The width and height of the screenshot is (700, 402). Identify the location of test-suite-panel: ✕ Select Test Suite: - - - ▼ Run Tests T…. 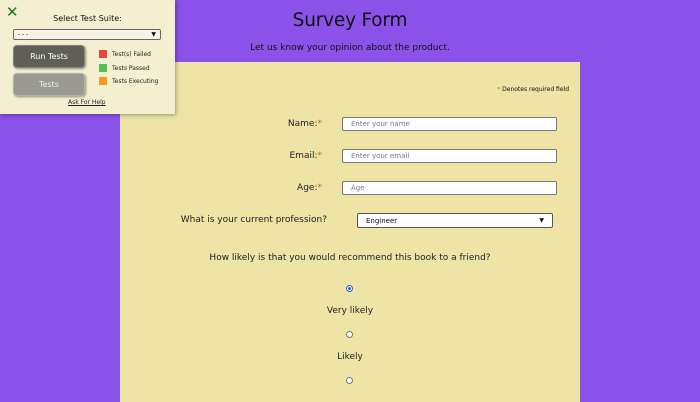
(87, 57).